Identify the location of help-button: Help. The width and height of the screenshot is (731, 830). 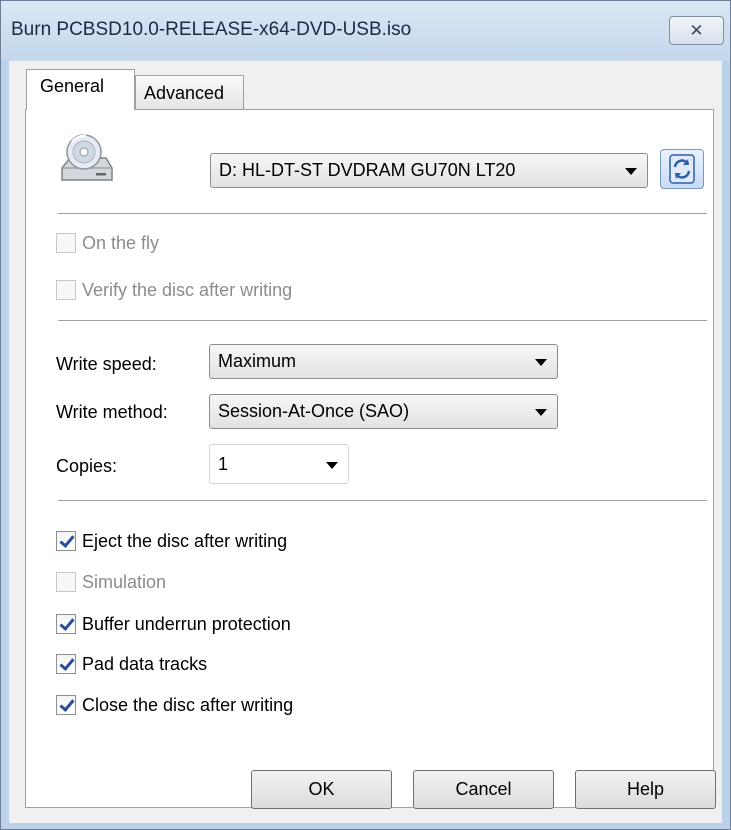
(645, 789).